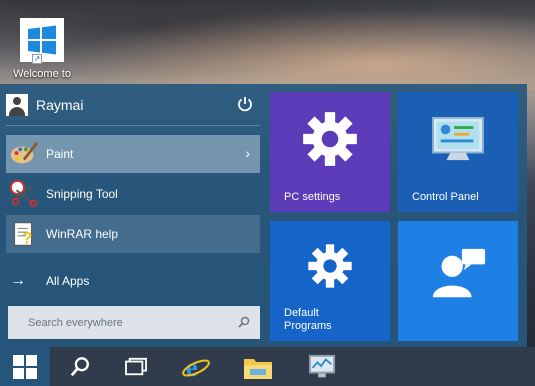 This screenshot has width=535, height=386. What do you see at coordinates (312, 197) in the screenshot?
I see `tile-label: PC settings` at bounding box center [312, 197].